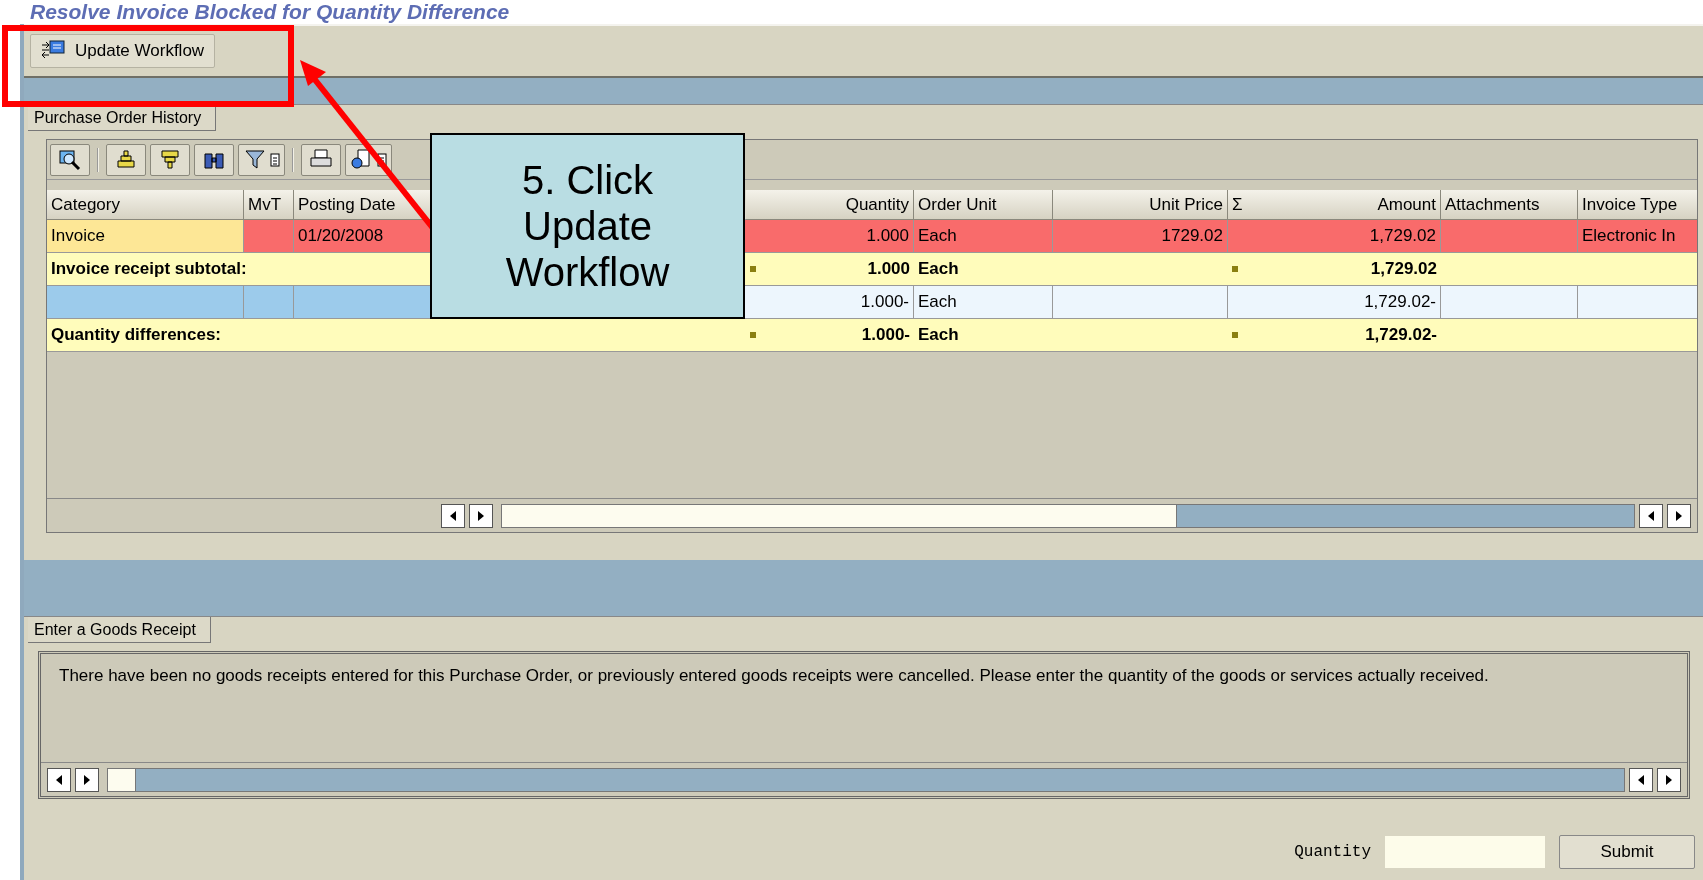 Image resolution: width=1703 pixels, height=880 pixels. I want to click on column-header: Posting Date, so click(362, 205).